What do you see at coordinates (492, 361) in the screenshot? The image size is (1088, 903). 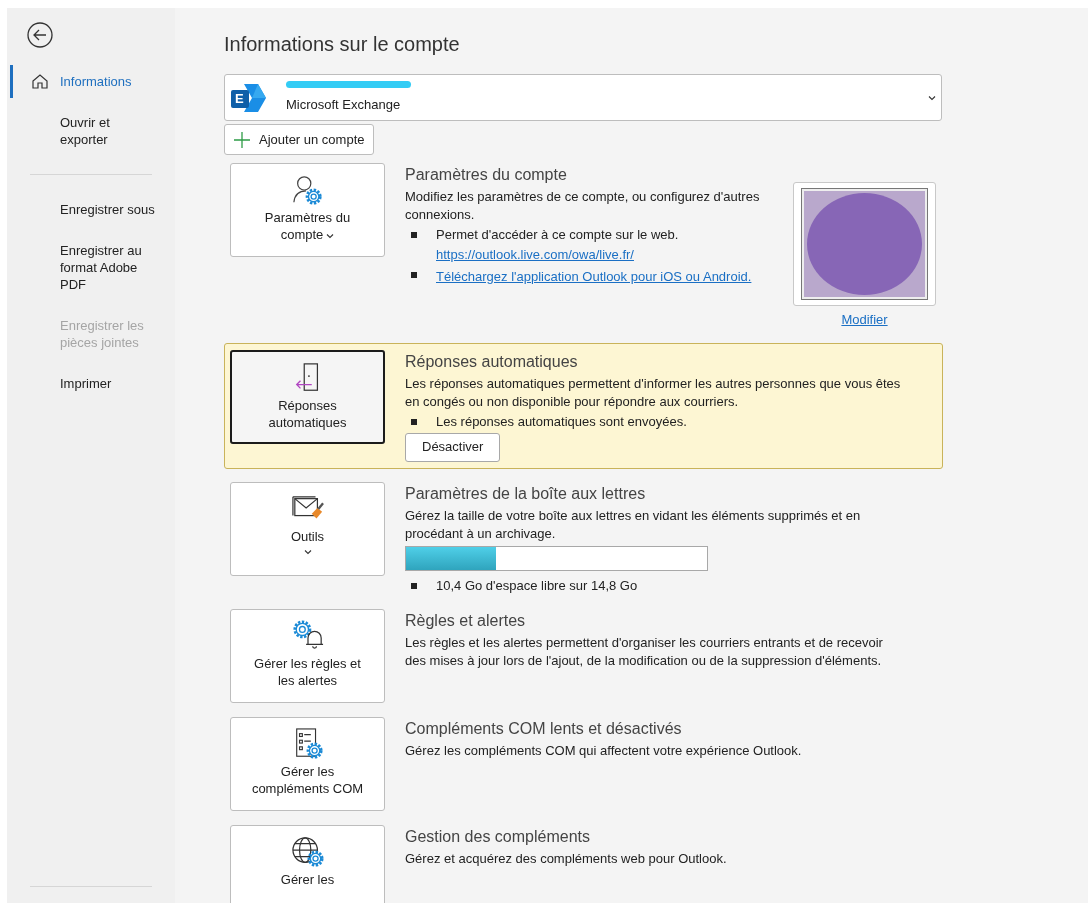 I see `section-title: Réponses automatiques` at bounding box center [492, 361].